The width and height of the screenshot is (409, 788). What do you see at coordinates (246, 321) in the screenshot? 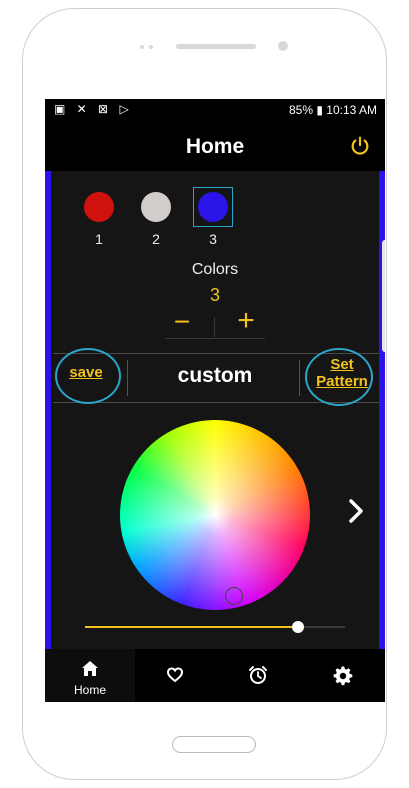
I see `increase-colors-button: +` at bounding box center [246, 321].